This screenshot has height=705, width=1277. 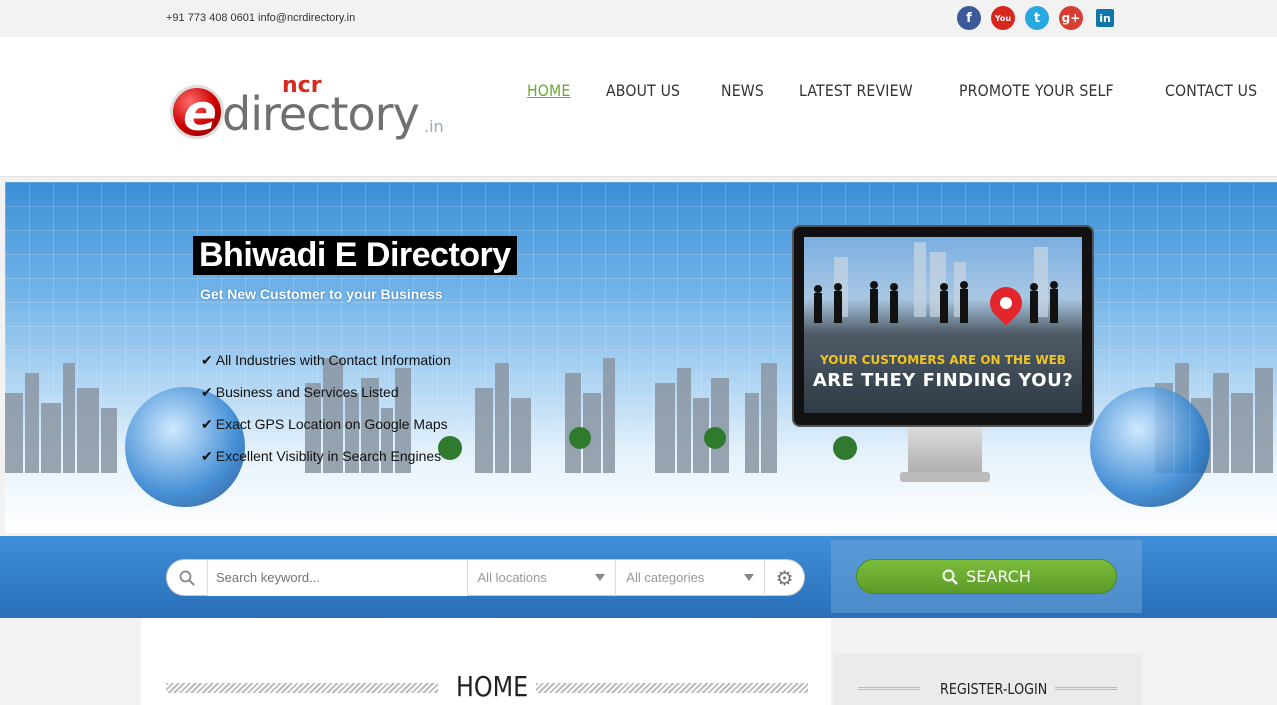 I want to click on search-keyword-input, so click(x=336, y=577).